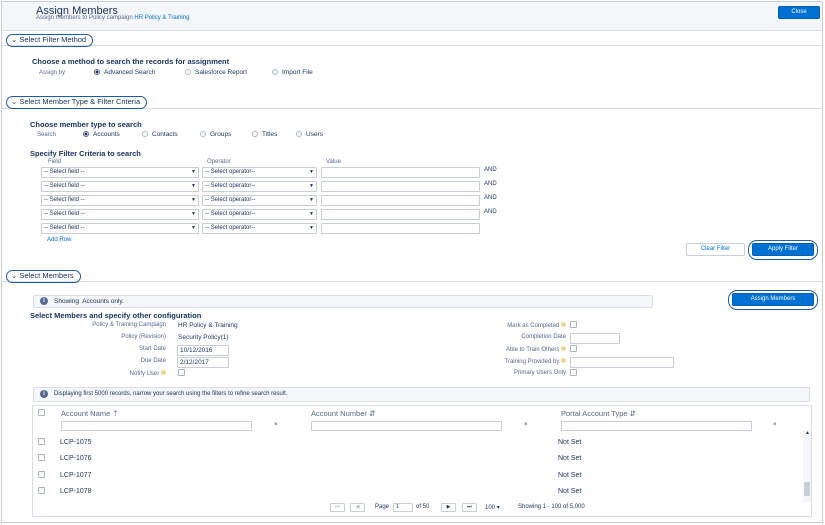  I want to click on operator-column-header: Operator, so click(219, 162).